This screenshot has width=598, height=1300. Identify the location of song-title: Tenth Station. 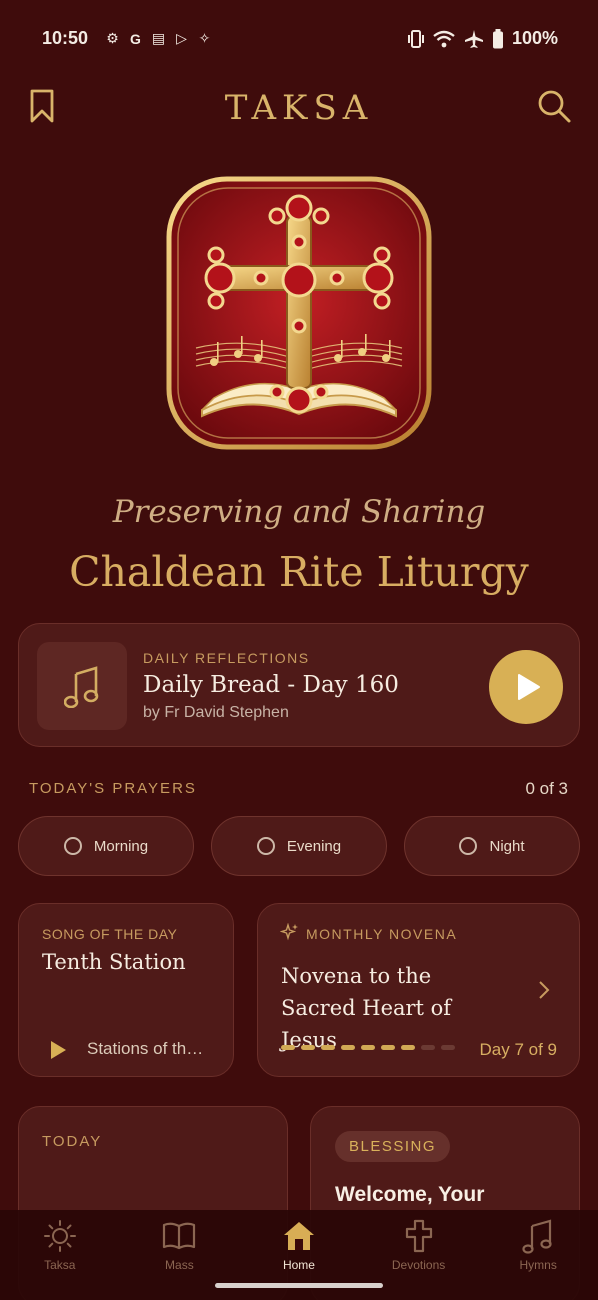
(114, 962).